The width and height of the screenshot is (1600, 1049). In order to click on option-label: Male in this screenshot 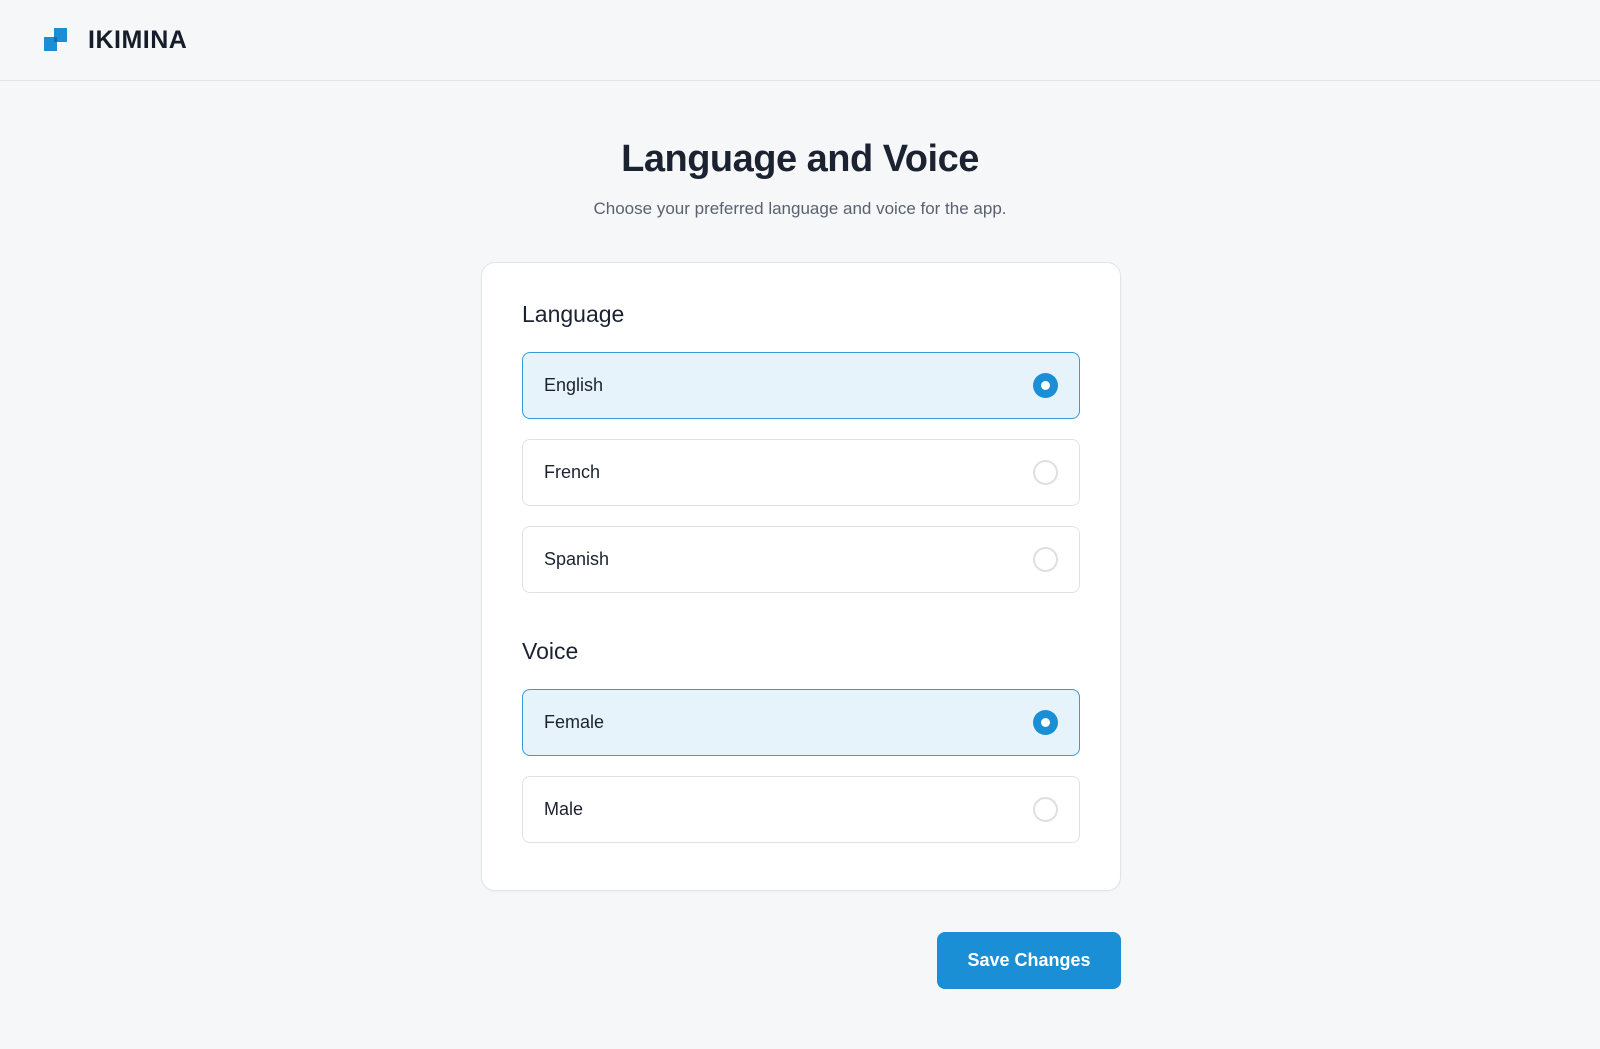, I will do `click(564, 809)`.